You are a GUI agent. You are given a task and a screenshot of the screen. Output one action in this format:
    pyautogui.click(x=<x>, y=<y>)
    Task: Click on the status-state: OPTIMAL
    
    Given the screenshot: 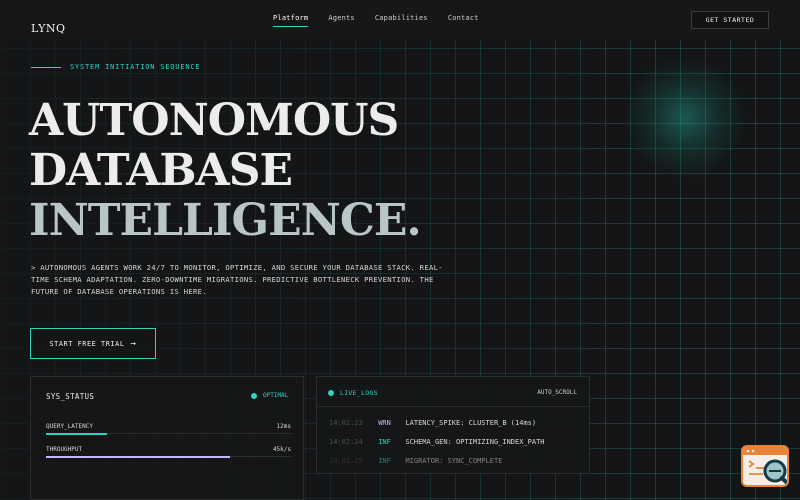 What is the action you would take?
    pyautogui.click(x=276, y=395)
    